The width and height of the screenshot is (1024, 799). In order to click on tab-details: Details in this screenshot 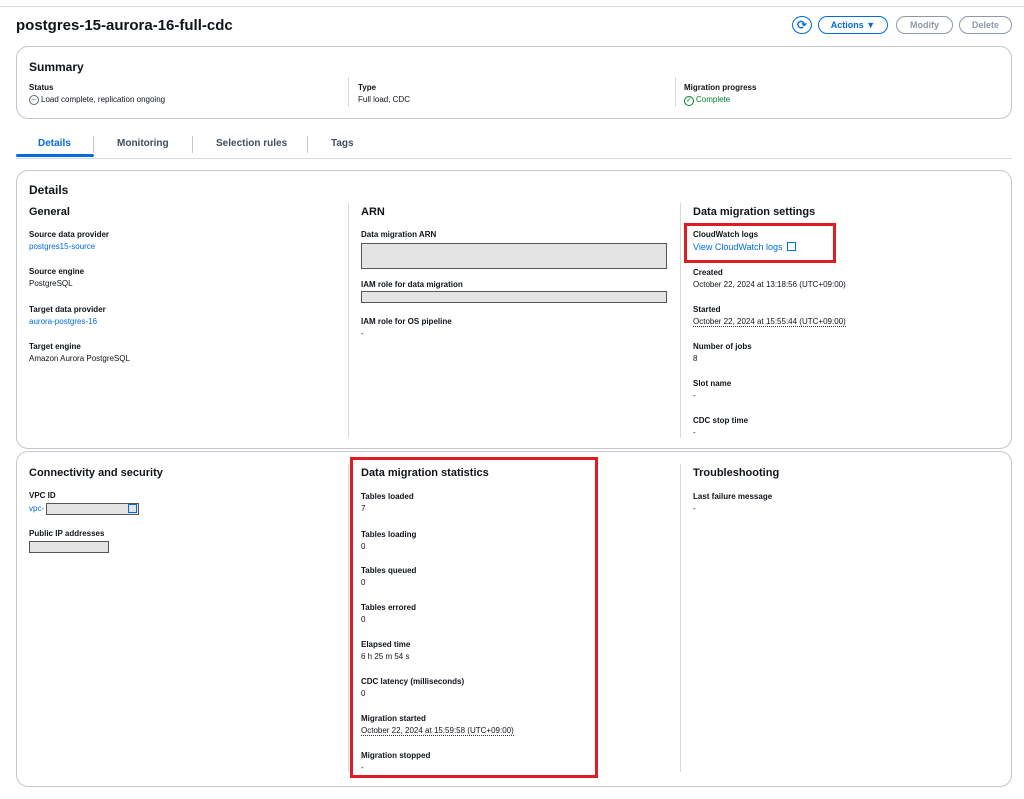, I will do `click(54, 143)`.